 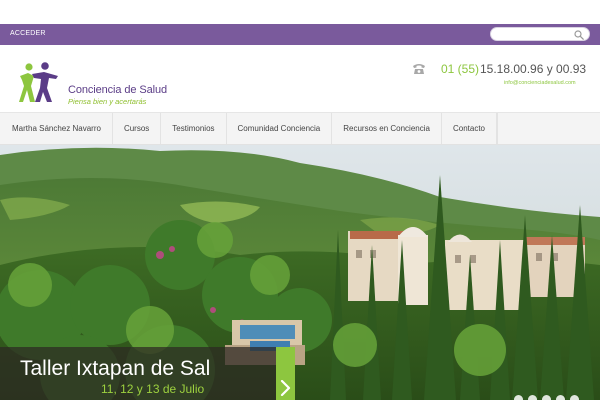 What do you see at coordinates (554, 397) in the screenshot?
I see `slide-pagination` at bounding box center [554, 397].